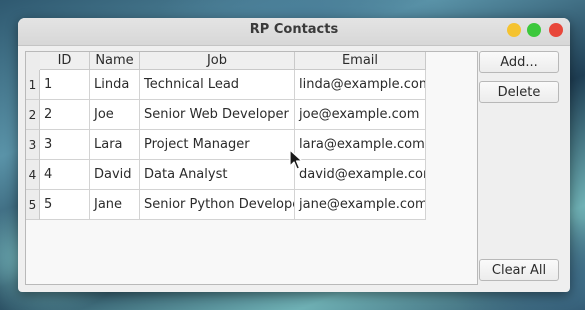 The height and width of the screenshot is (310, 585). Describe the element at coordinates (360, 85) in the screenshot. I see `cell-email: linda@example.com` at that location.